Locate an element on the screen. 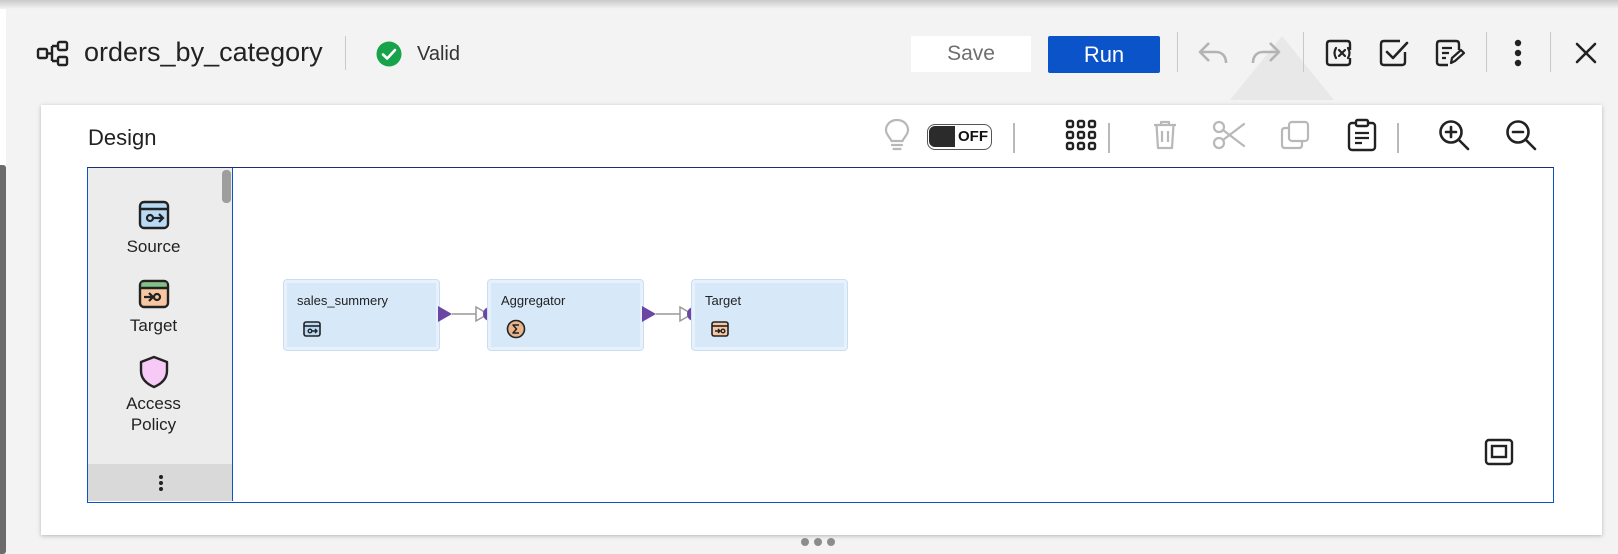  mapping-header: orders_by_category Valid Save Run is located at coordinates (809, 59).